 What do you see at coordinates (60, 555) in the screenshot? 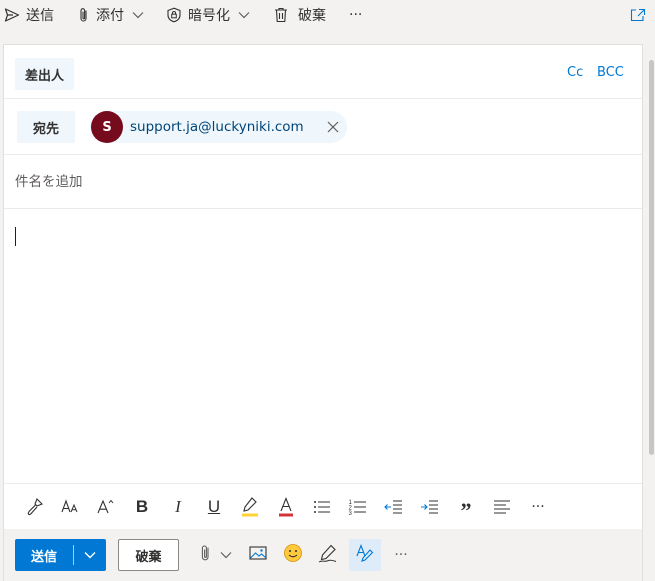
I see `send-button: 送信` at bounding box center [60, 555].